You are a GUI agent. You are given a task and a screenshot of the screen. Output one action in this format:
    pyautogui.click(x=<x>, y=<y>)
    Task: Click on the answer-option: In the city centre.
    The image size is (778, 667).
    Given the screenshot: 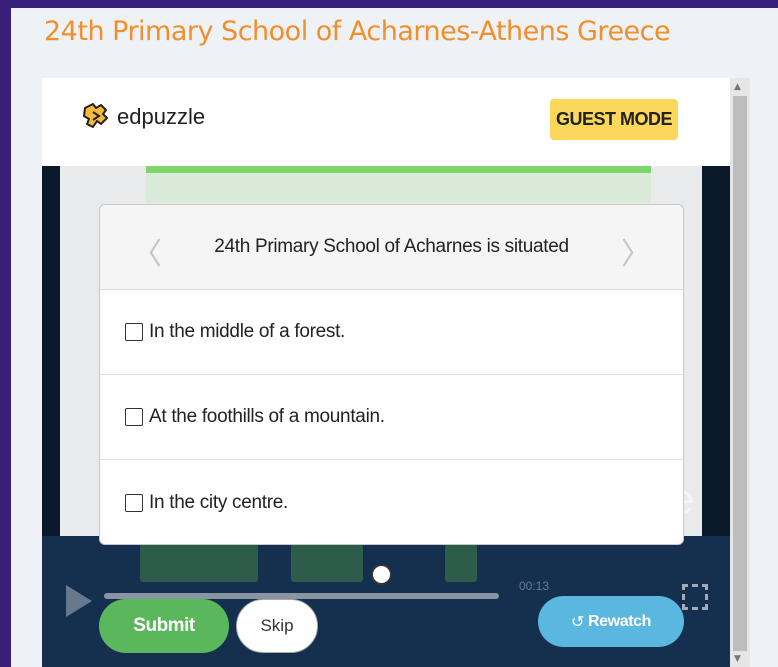 What is the action you would take?
    pyautogui.click(x=391, y=502)
    